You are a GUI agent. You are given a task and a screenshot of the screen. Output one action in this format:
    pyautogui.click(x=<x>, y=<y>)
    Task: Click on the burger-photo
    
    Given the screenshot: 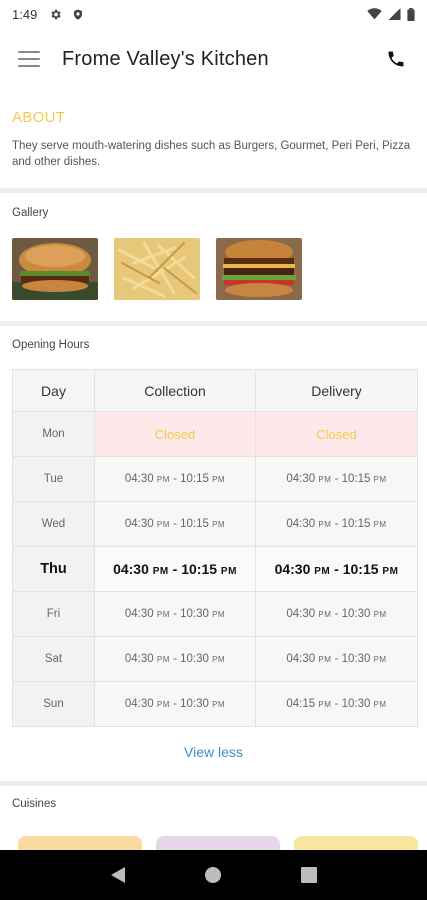 What is the action you would take?
    pyautogui.click(x=55, y=269)
    